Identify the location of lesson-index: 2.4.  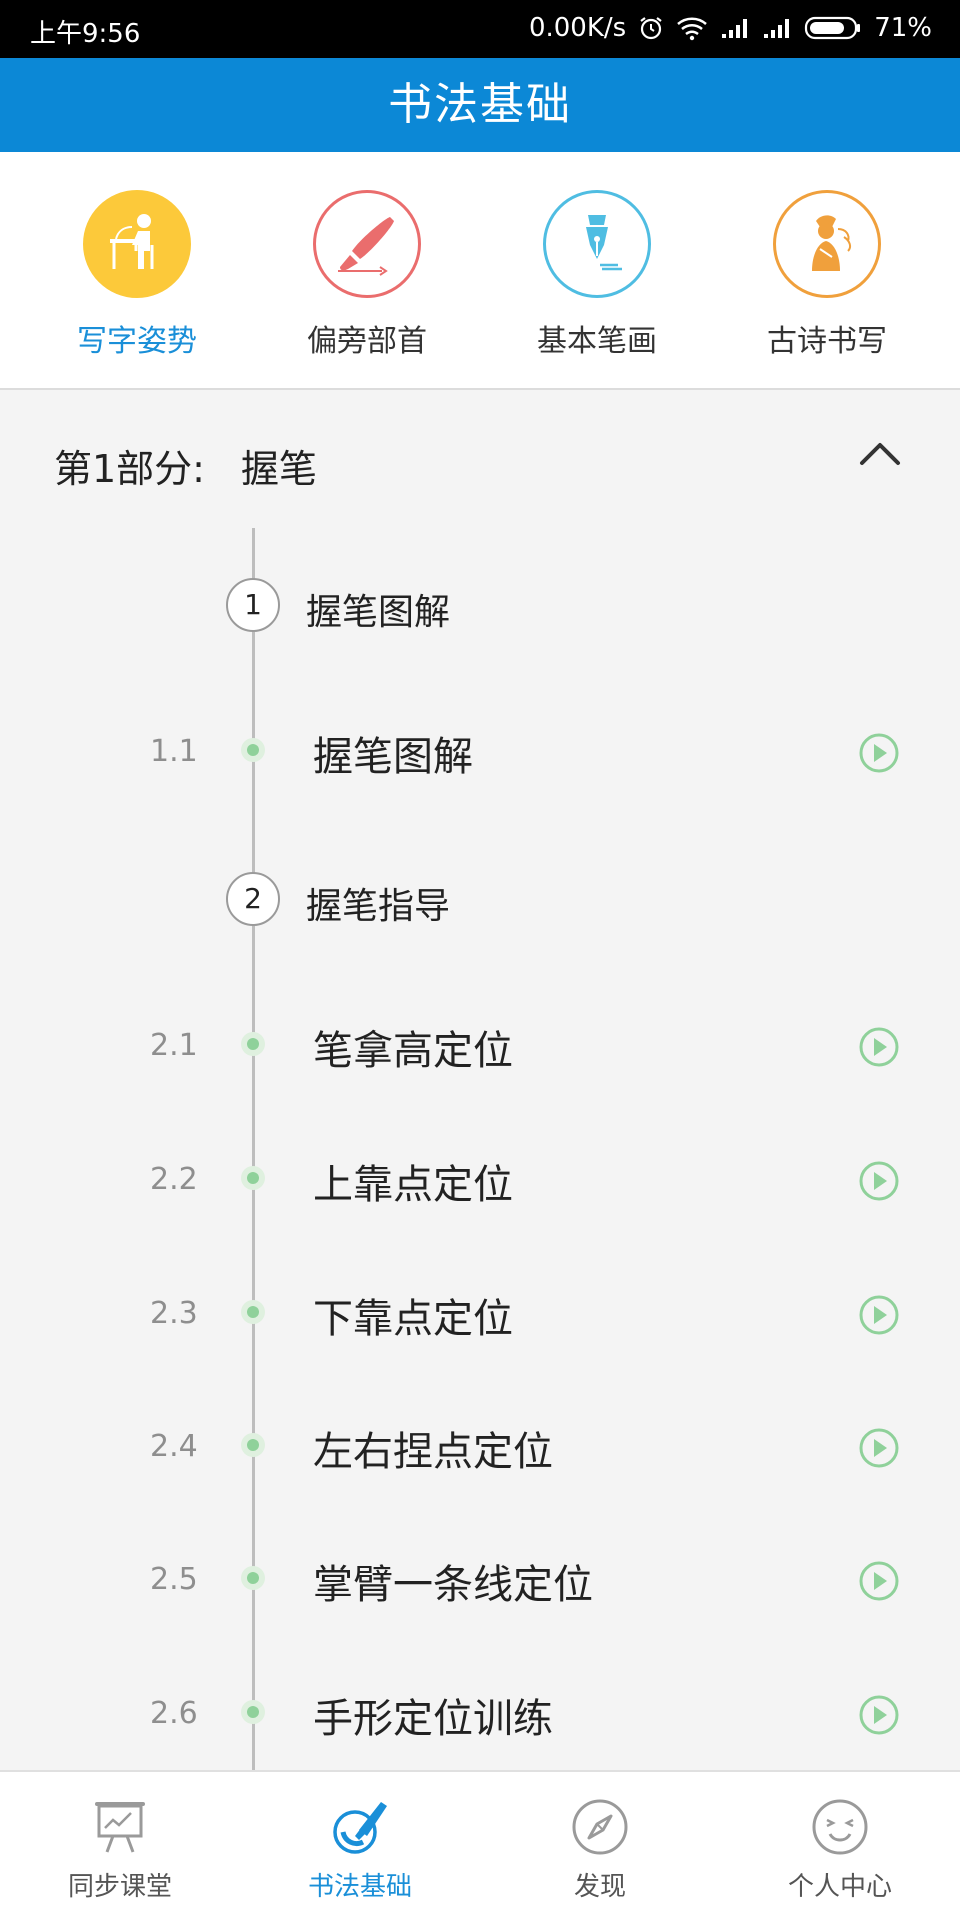
(174, 1446).